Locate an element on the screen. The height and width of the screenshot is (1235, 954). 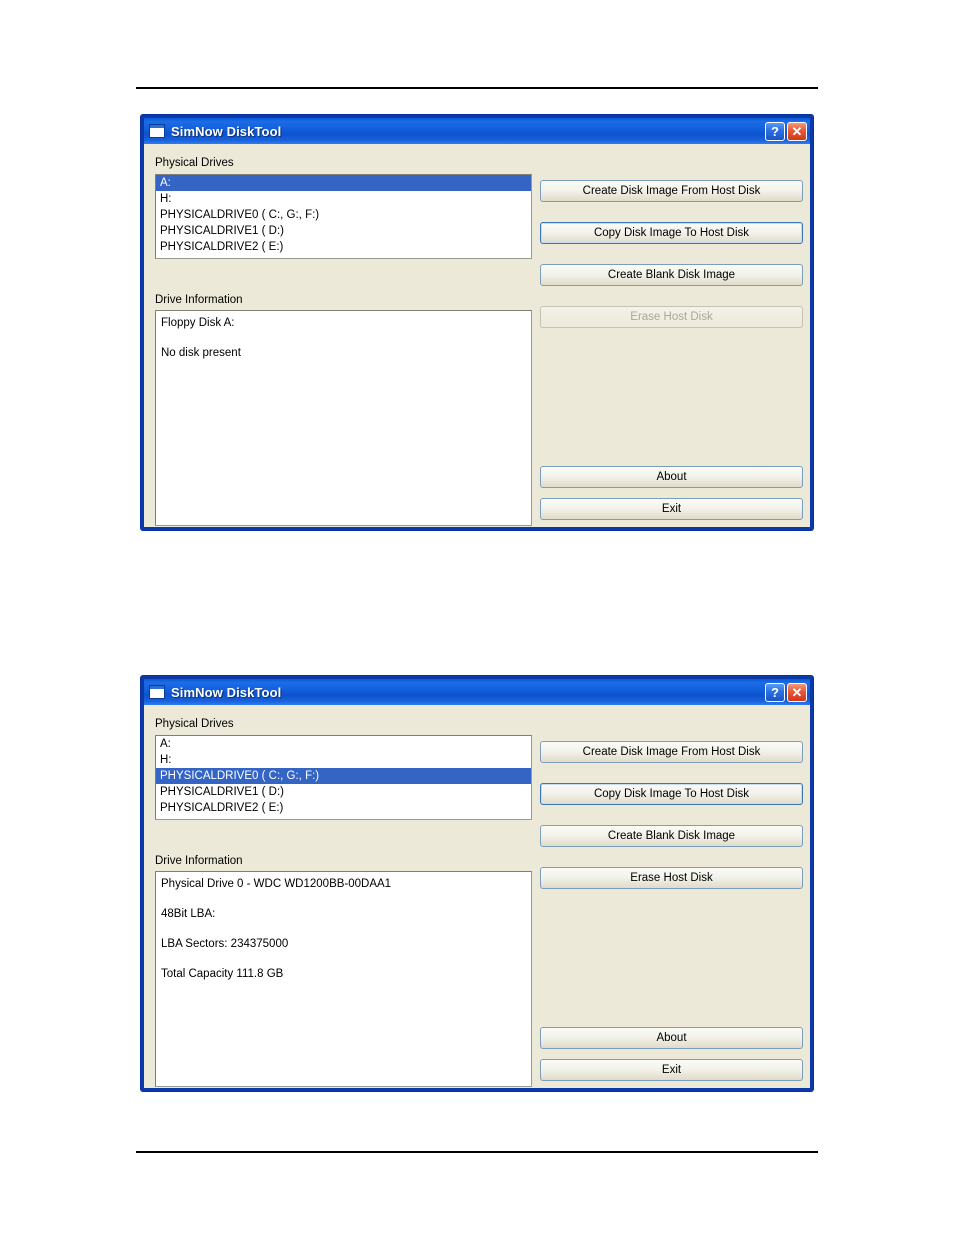
drive-information-line: Physical Drive 0 - WDC WD1200BB-00DAA1 is located at coordinates (276, 884).